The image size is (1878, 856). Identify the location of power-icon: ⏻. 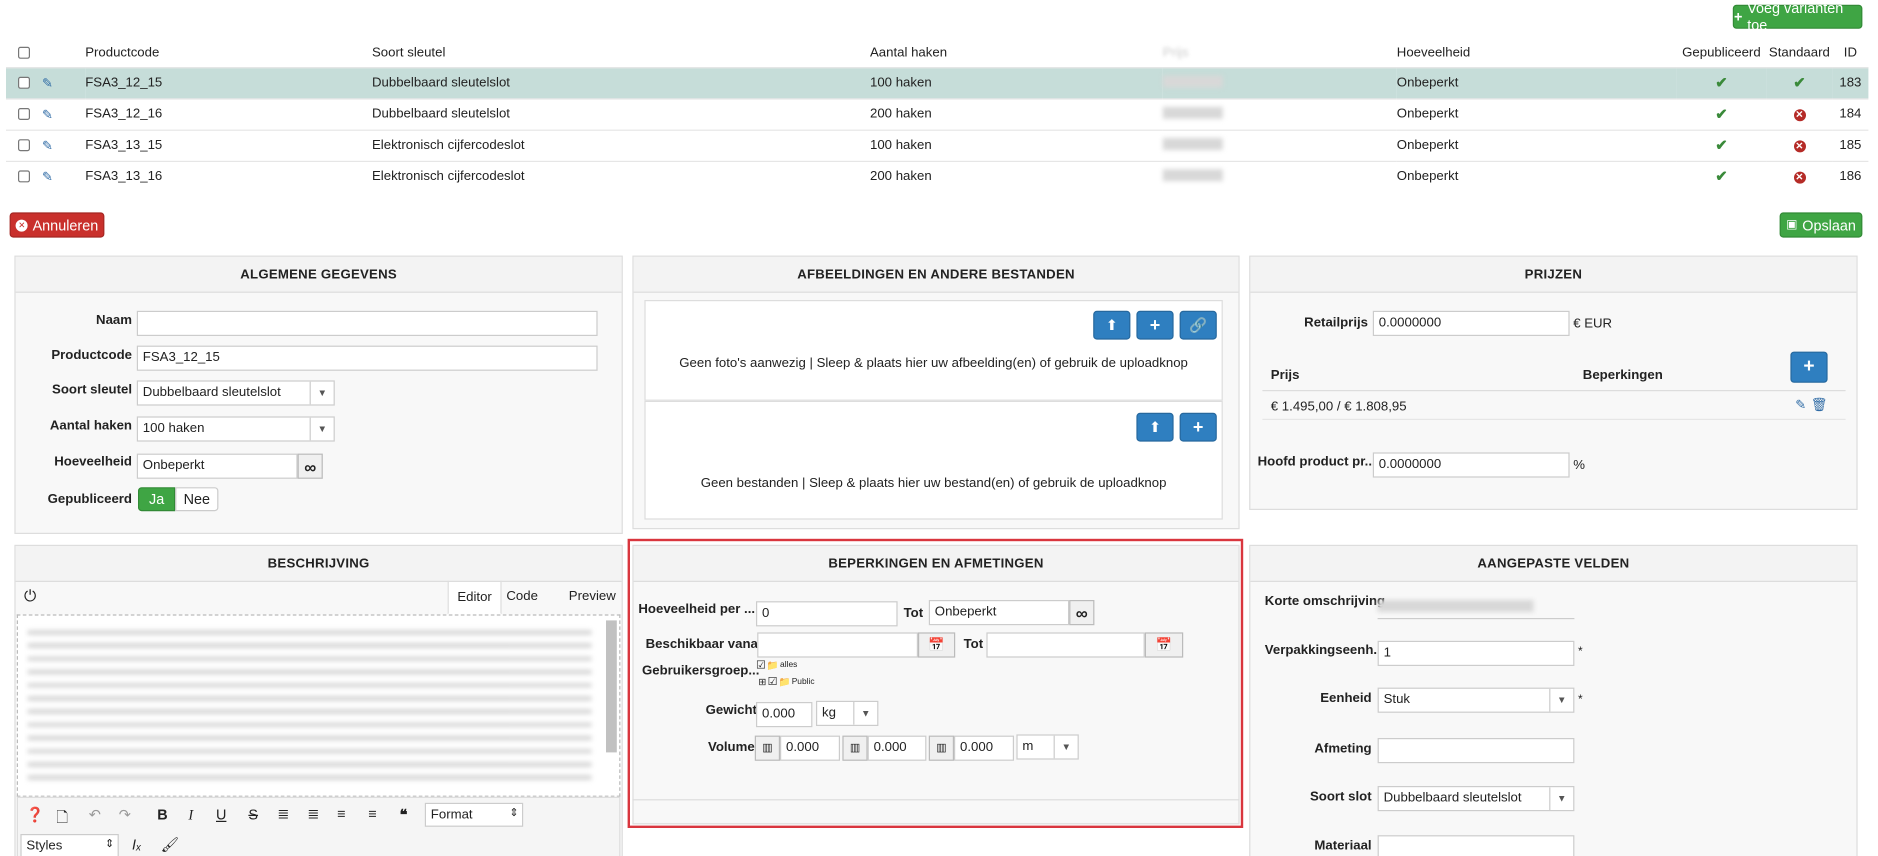
(30, 596).